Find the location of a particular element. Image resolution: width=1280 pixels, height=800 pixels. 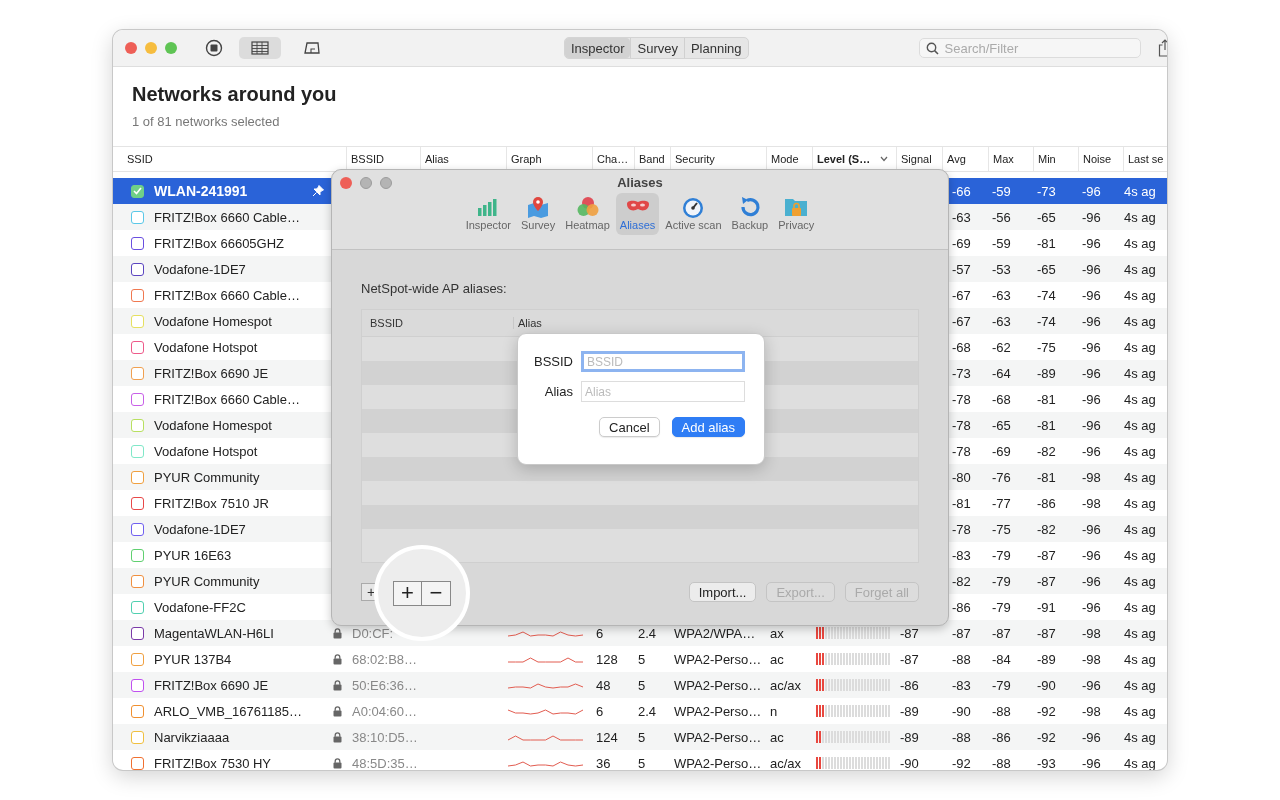

section-label: NetSpot-wide AP aliases: is located at coordinates (434, 288).